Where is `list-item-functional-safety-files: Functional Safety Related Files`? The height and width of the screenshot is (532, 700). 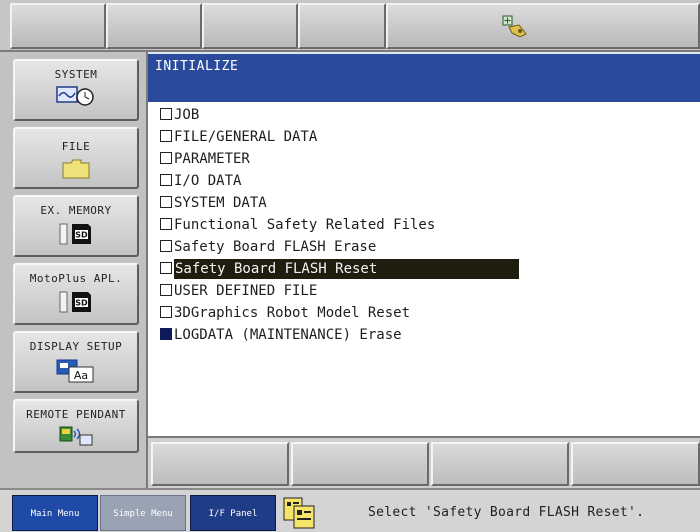 list-item-functional-safety-files: Functional Safety Related Files is located at coordinates (297, 225).